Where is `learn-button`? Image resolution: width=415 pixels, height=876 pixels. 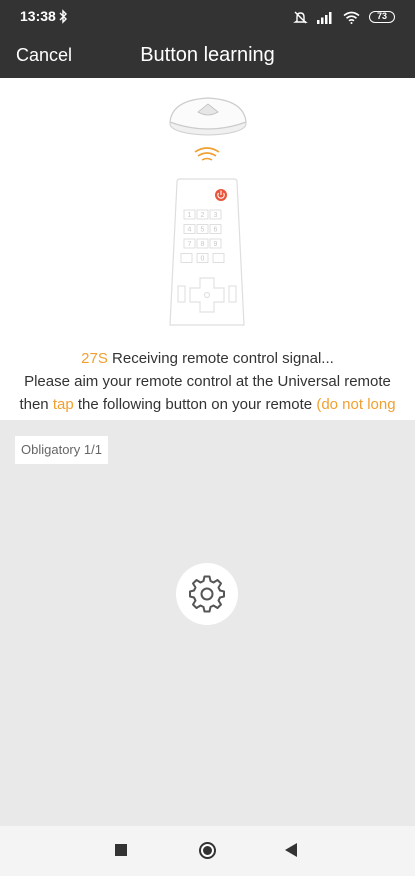
learn-button is located at coordinates (207, 594).